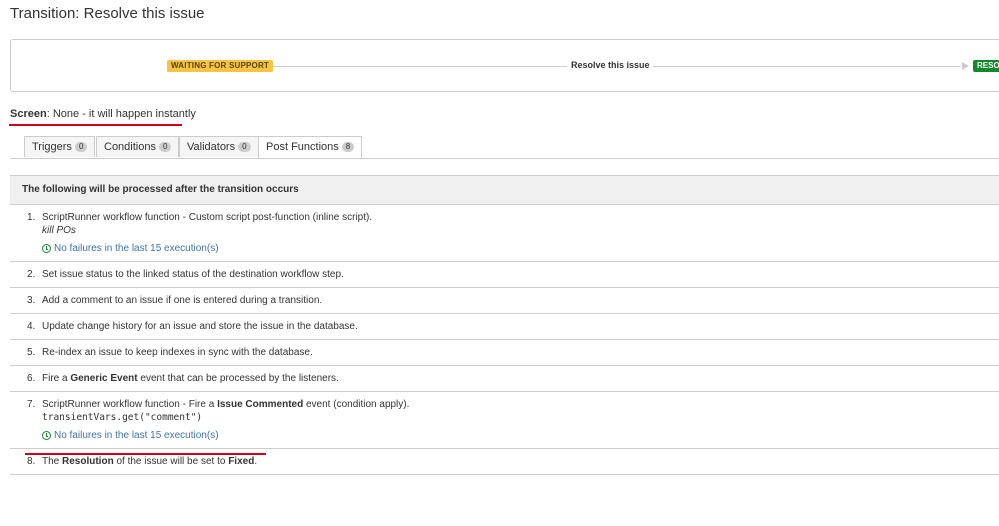  What do you see at coordinates (610, 65) in the screenshot?
I see `transition-name-label: Resolve this issue` at bounding box center [610, 65].